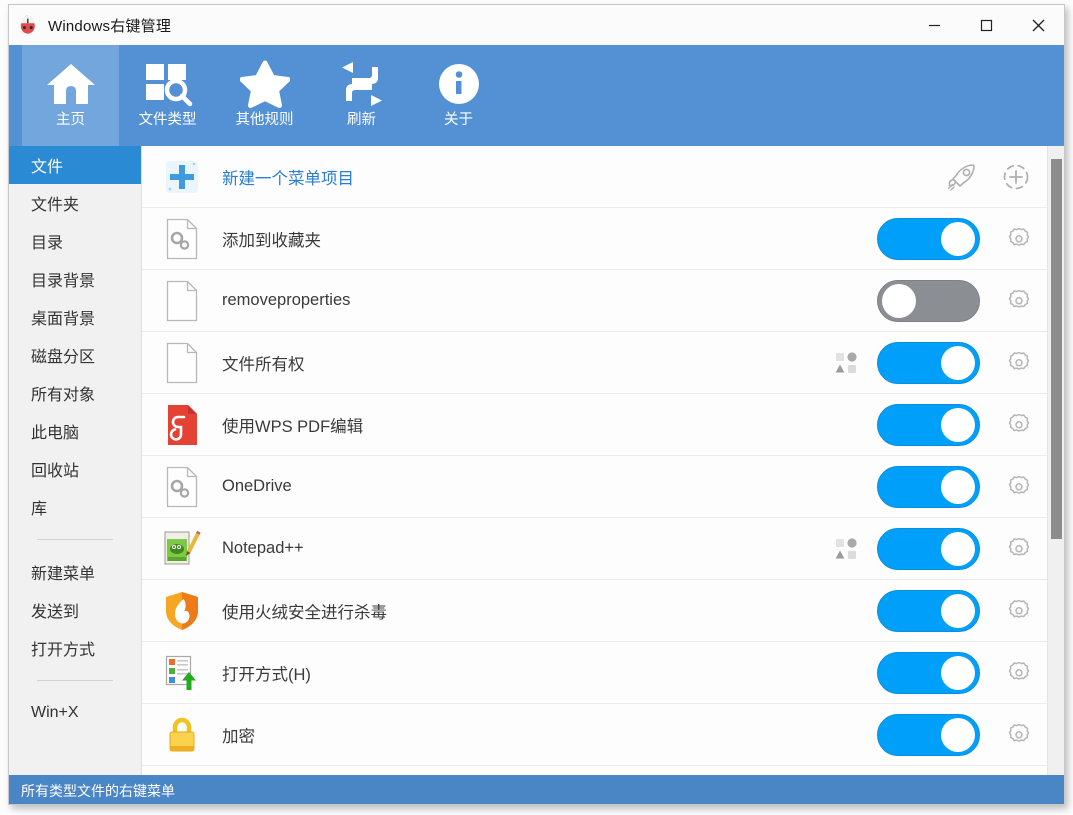 The height and width of the screenshot is (815, 1073). I want to click on sidebar-label: 所有对象, so click(63, 395).